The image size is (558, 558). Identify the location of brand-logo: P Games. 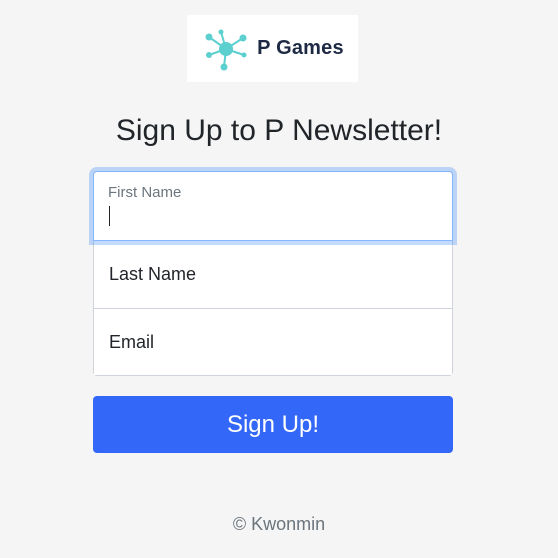
(272, 48).